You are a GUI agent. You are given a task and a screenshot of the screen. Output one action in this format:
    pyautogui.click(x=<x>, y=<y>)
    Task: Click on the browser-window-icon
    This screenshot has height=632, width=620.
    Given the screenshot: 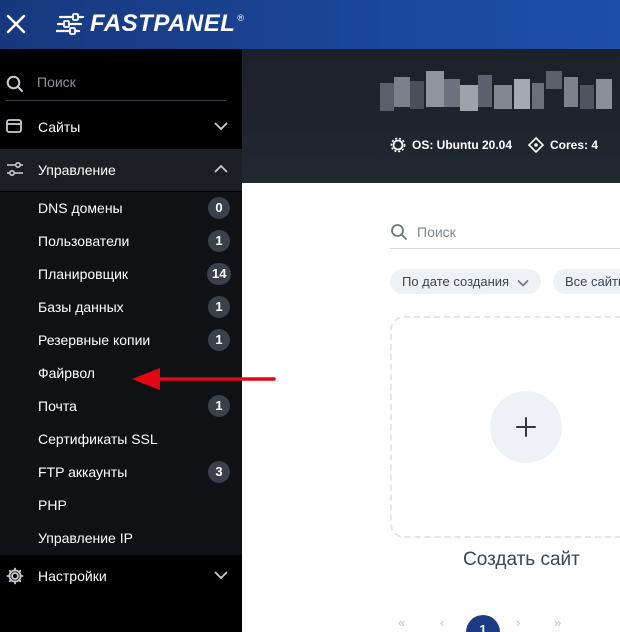 What is the action you would take?
    pyautogui.click(x=14, y=126)
    